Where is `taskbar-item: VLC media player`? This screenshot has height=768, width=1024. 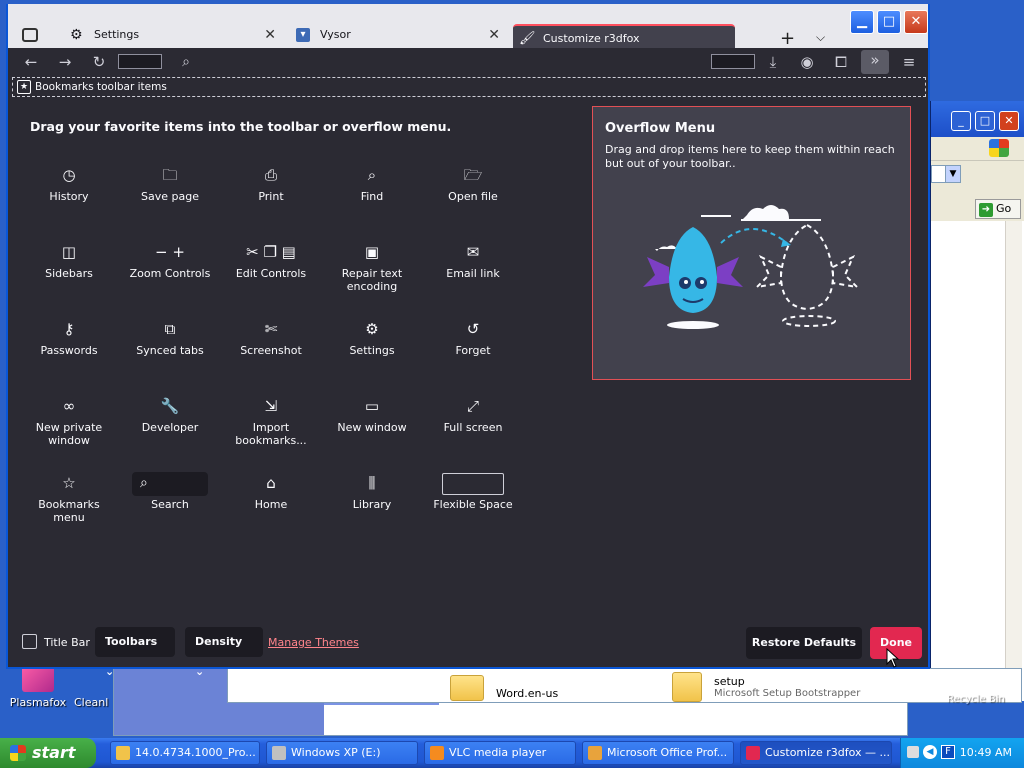 taskbar-item: VLC media player is located at coordinates (500, 753).